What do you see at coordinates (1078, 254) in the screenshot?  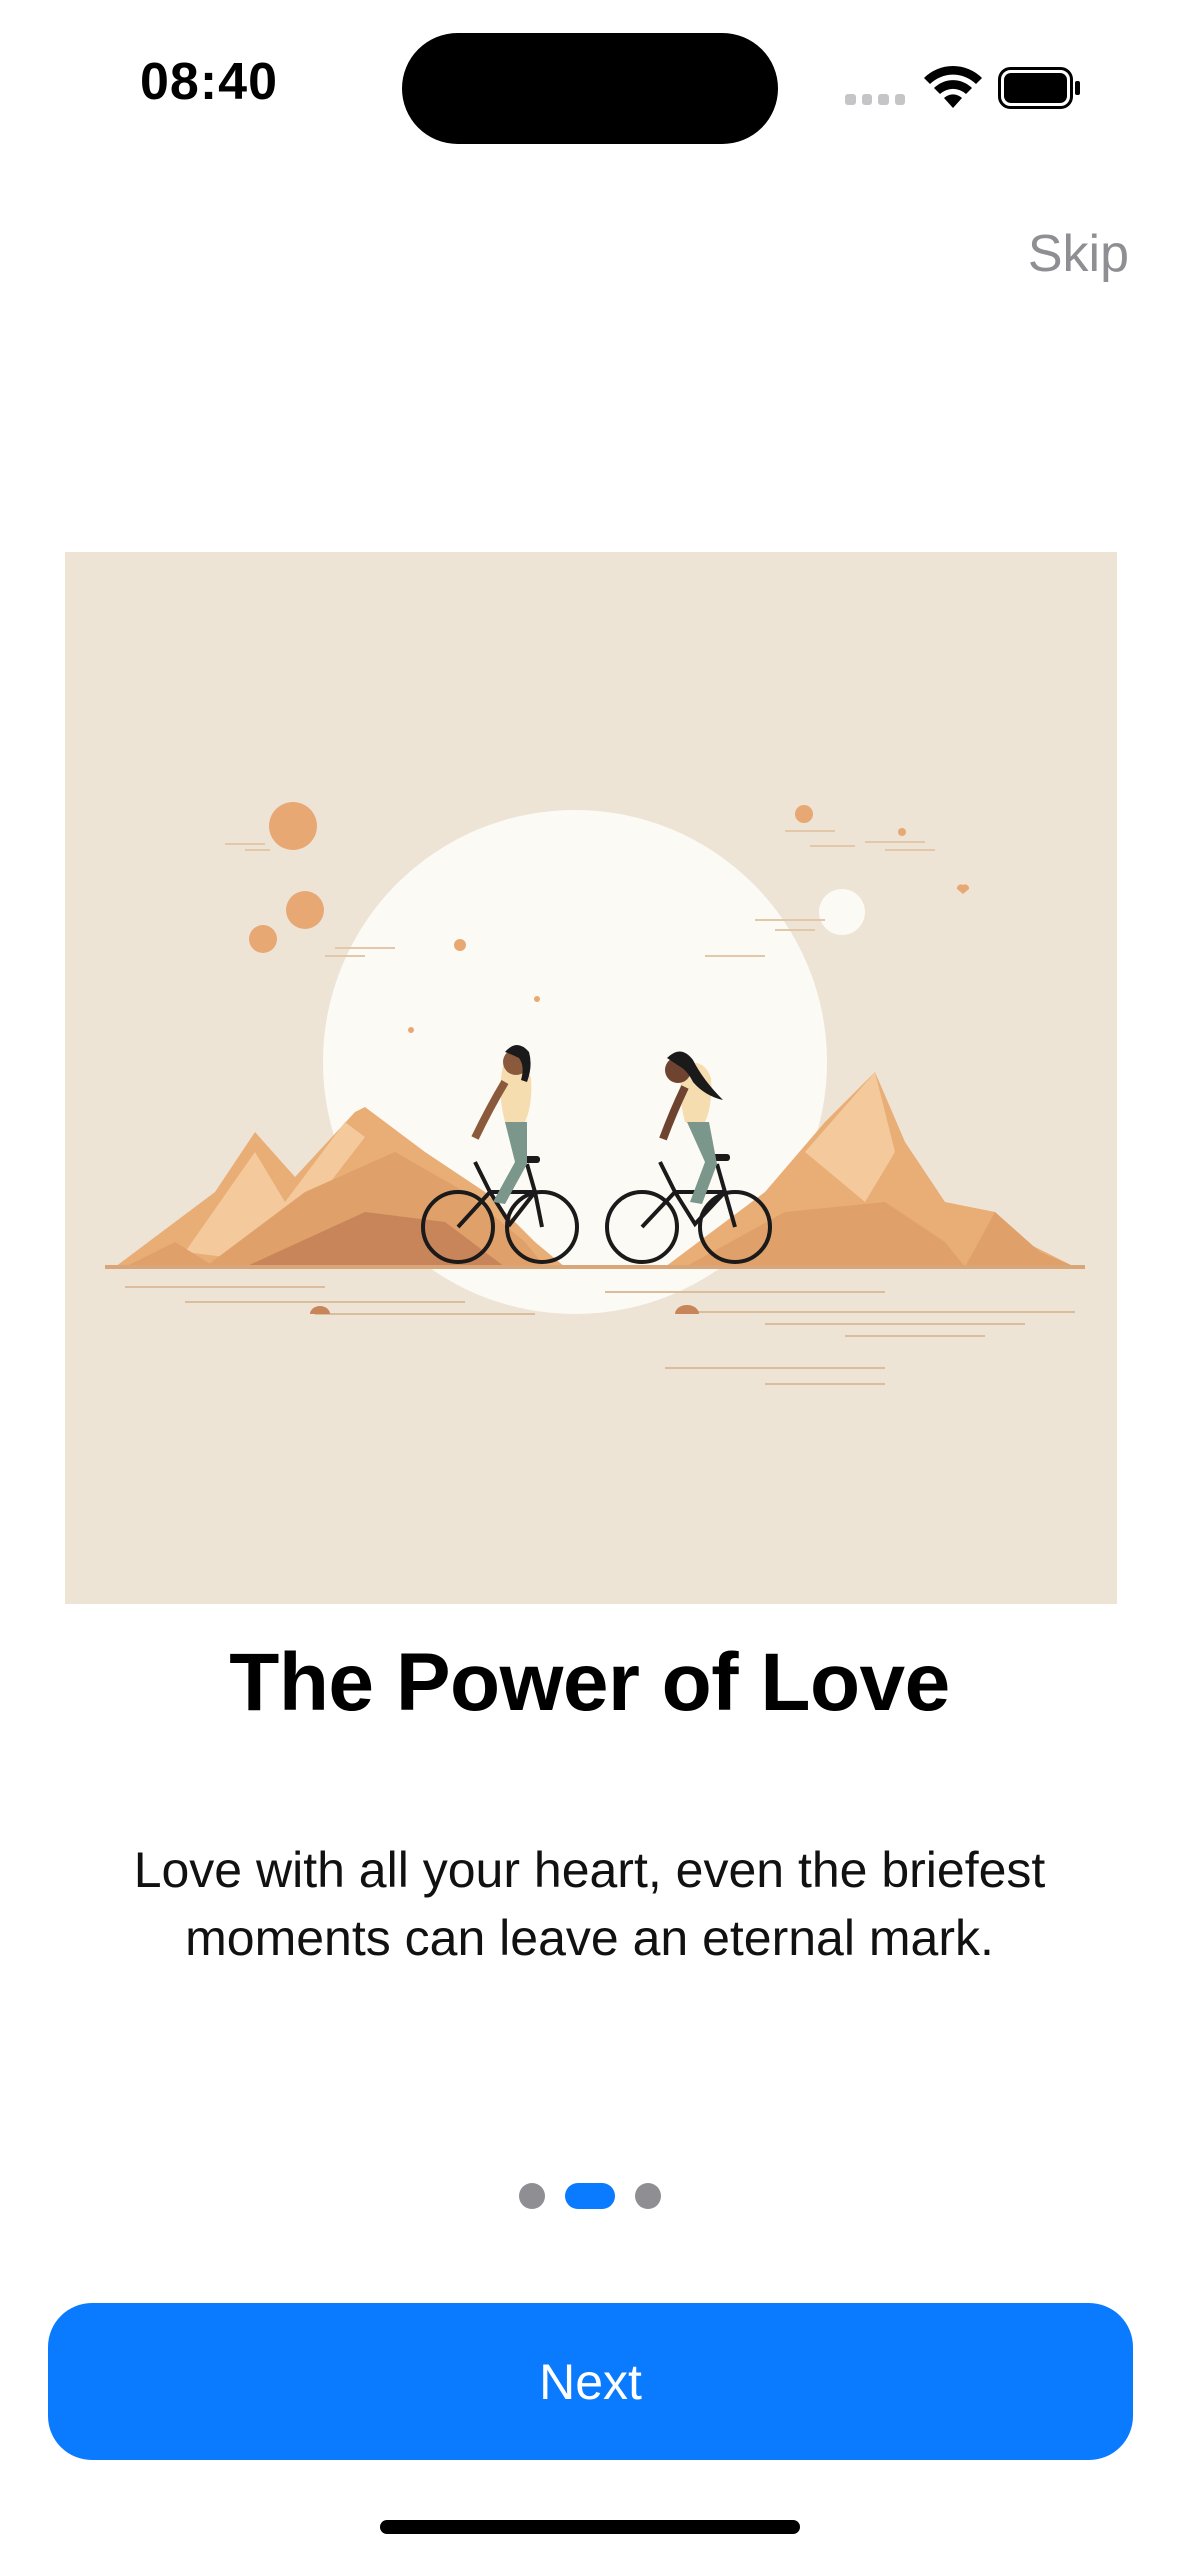 I see `skip-button: Skip` at bounding box center [1078, 254].